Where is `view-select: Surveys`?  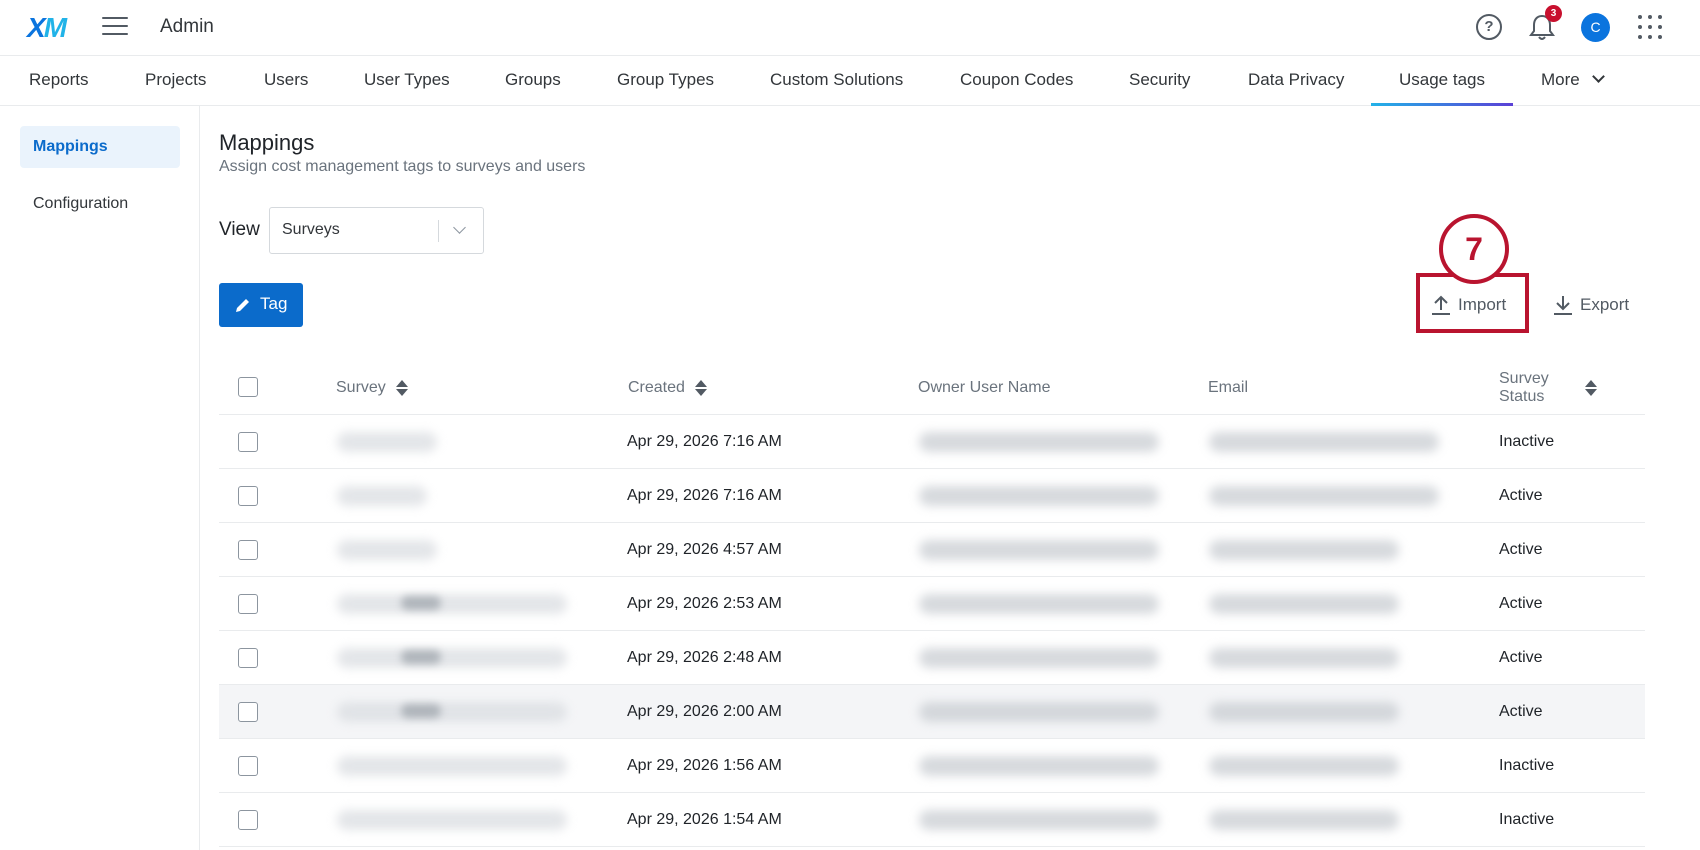
view-select: Surveys is located at coordinates (376, 230).